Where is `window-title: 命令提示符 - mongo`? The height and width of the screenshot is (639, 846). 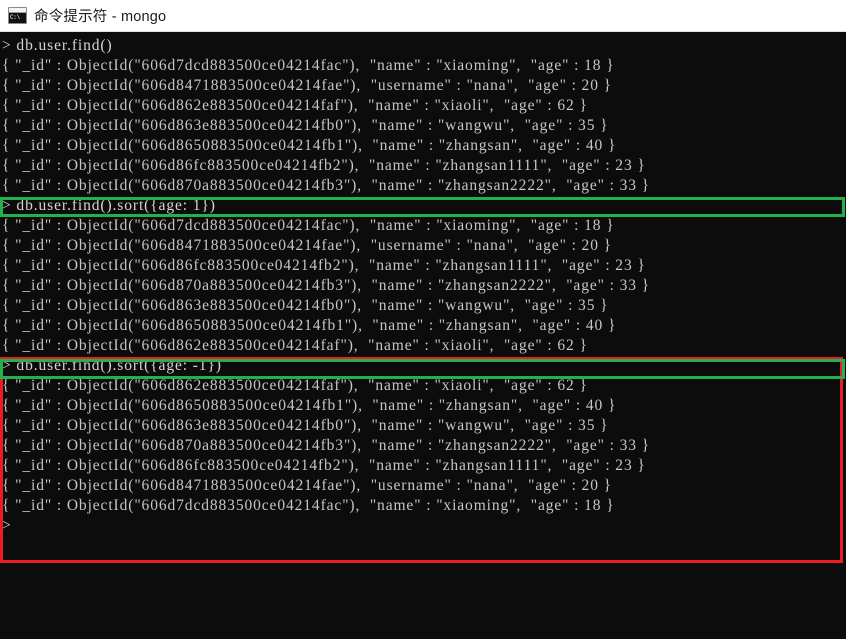
window-title: 命令提示符 - mongo is located at coordinates (100, 17).